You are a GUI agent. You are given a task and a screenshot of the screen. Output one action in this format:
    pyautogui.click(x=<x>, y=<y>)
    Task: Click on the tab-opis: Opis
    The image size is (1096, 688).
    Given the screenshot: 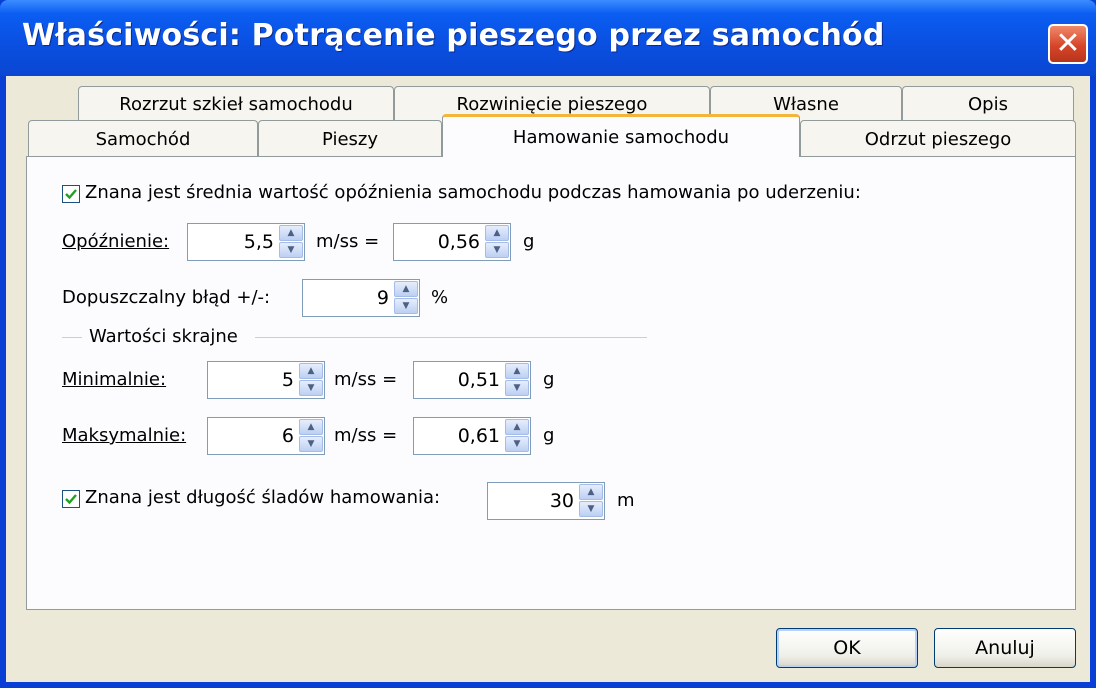 What is the action you would take?
    pyautogui.click(x=988, y=104)
    